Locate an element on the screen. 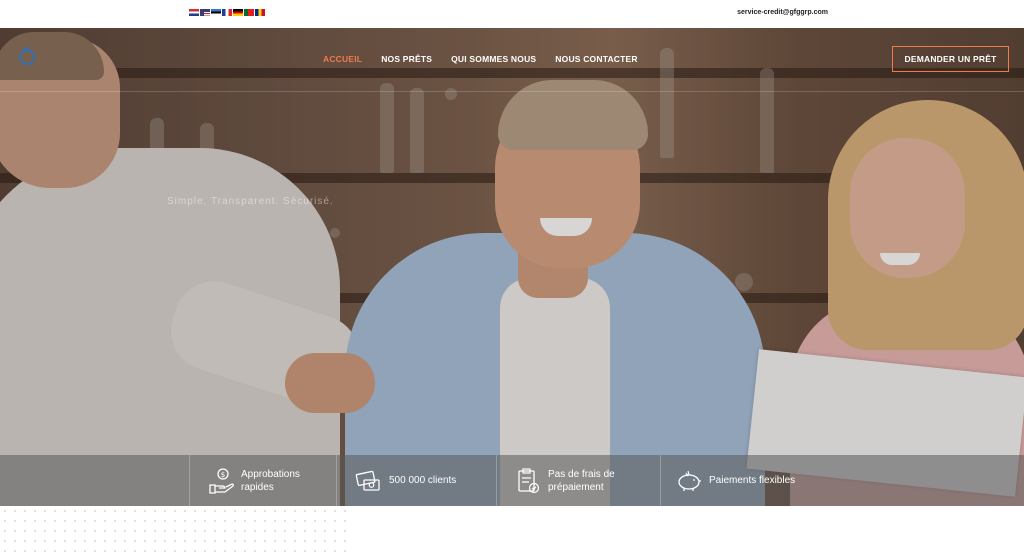  brand-logo-icon is located at coordinates (27, 55).